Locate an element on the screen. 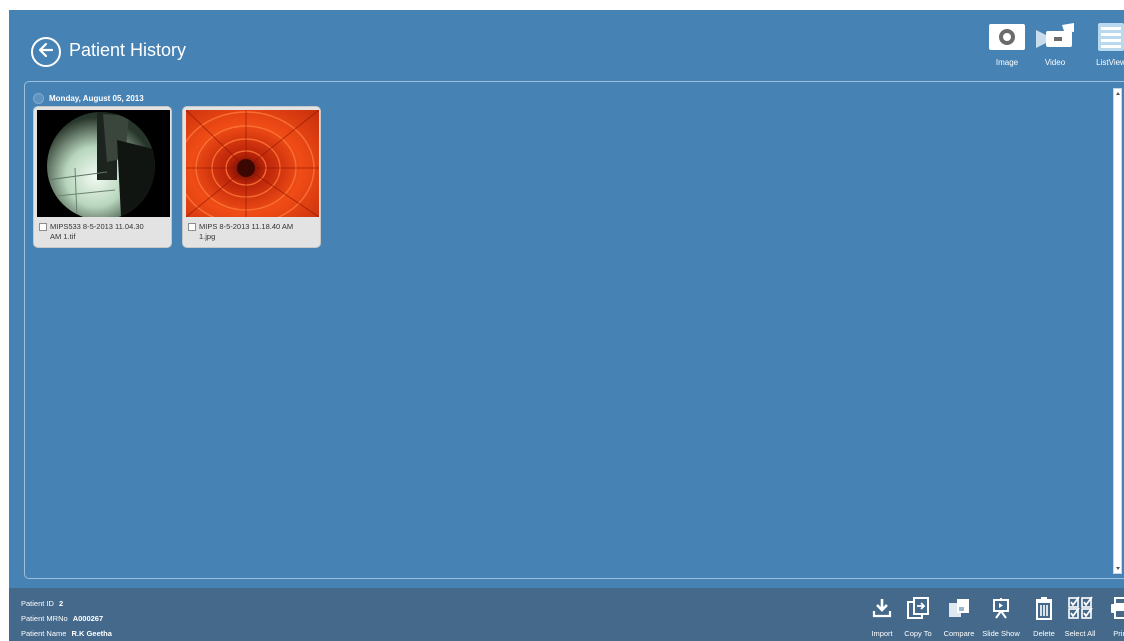 Image resolution: width=1124 pixels, height=641 pixels. thumbnail-caption: MIPS 8-5-2013 11.18.40 AM 1.jpg is located at coordinates (252, 232).